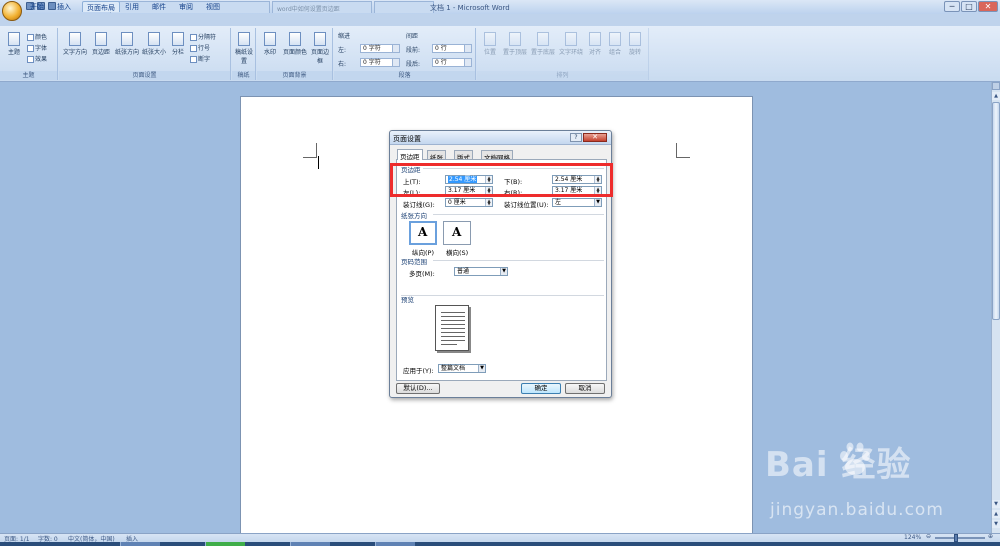  What do you see at coordinates (423, 233) in the screenshot?
I see `portrait-option: A` at bounding box center [423, 233].